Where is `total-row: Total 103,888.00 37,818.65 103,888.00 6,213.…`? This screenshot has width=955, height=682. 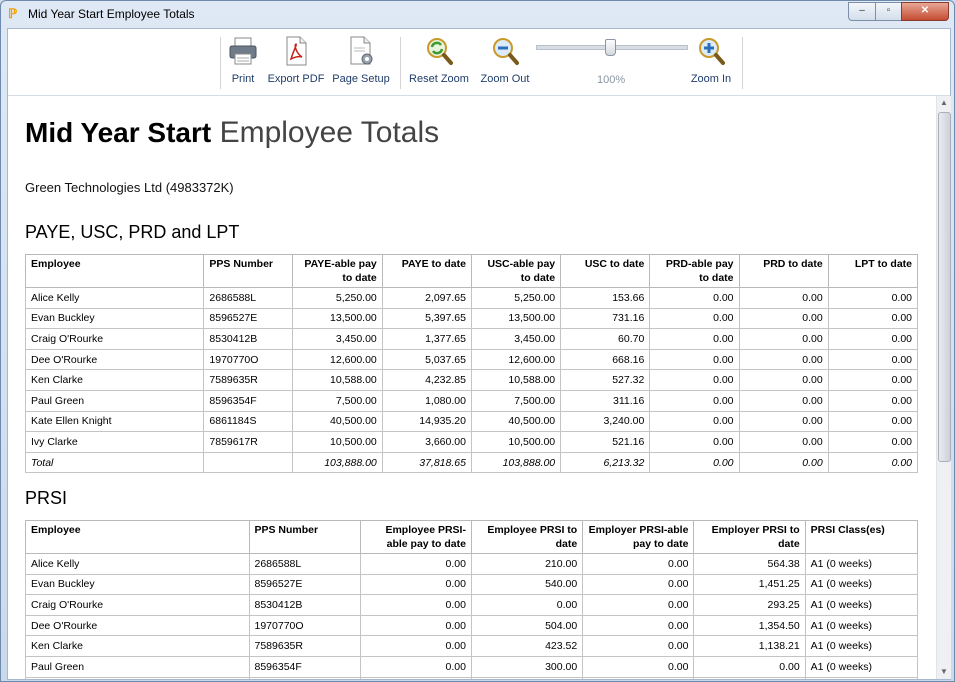
total-row: Total 103,888.00 37,818.65 103,888.00 6,213.… is located at coordinates (471, 462).